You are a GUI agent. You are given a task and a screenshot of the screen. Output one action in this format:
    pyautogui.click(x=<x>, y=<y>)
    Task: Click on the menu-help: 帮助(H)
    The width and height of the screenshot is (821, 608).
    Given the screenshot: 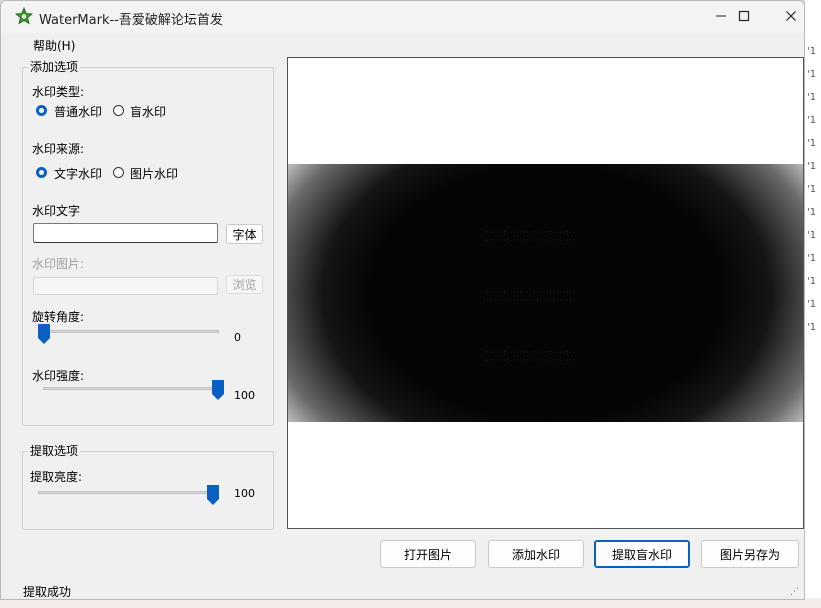 What is the action you would take?
    pyautogui.click(x=54, y=45)
    